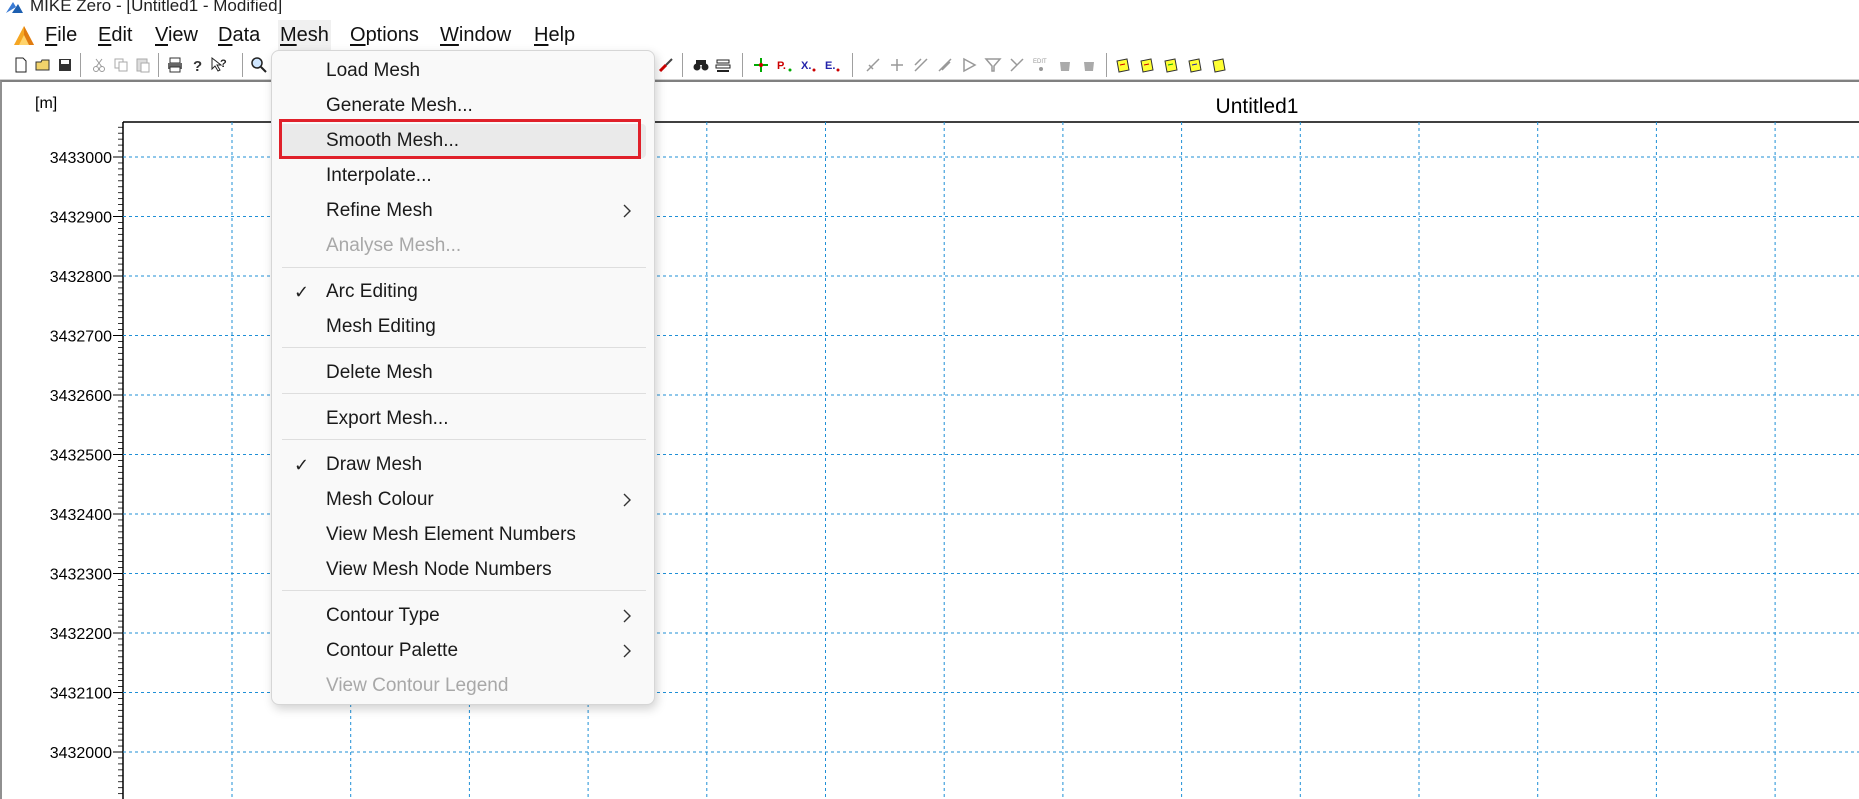 Image resolution: width=1859 pixels, height=799 pixels. Describe the element at coordinates (379, 372) in the screenshot. I see `menu-item-label: Delete Mesh` at that location.